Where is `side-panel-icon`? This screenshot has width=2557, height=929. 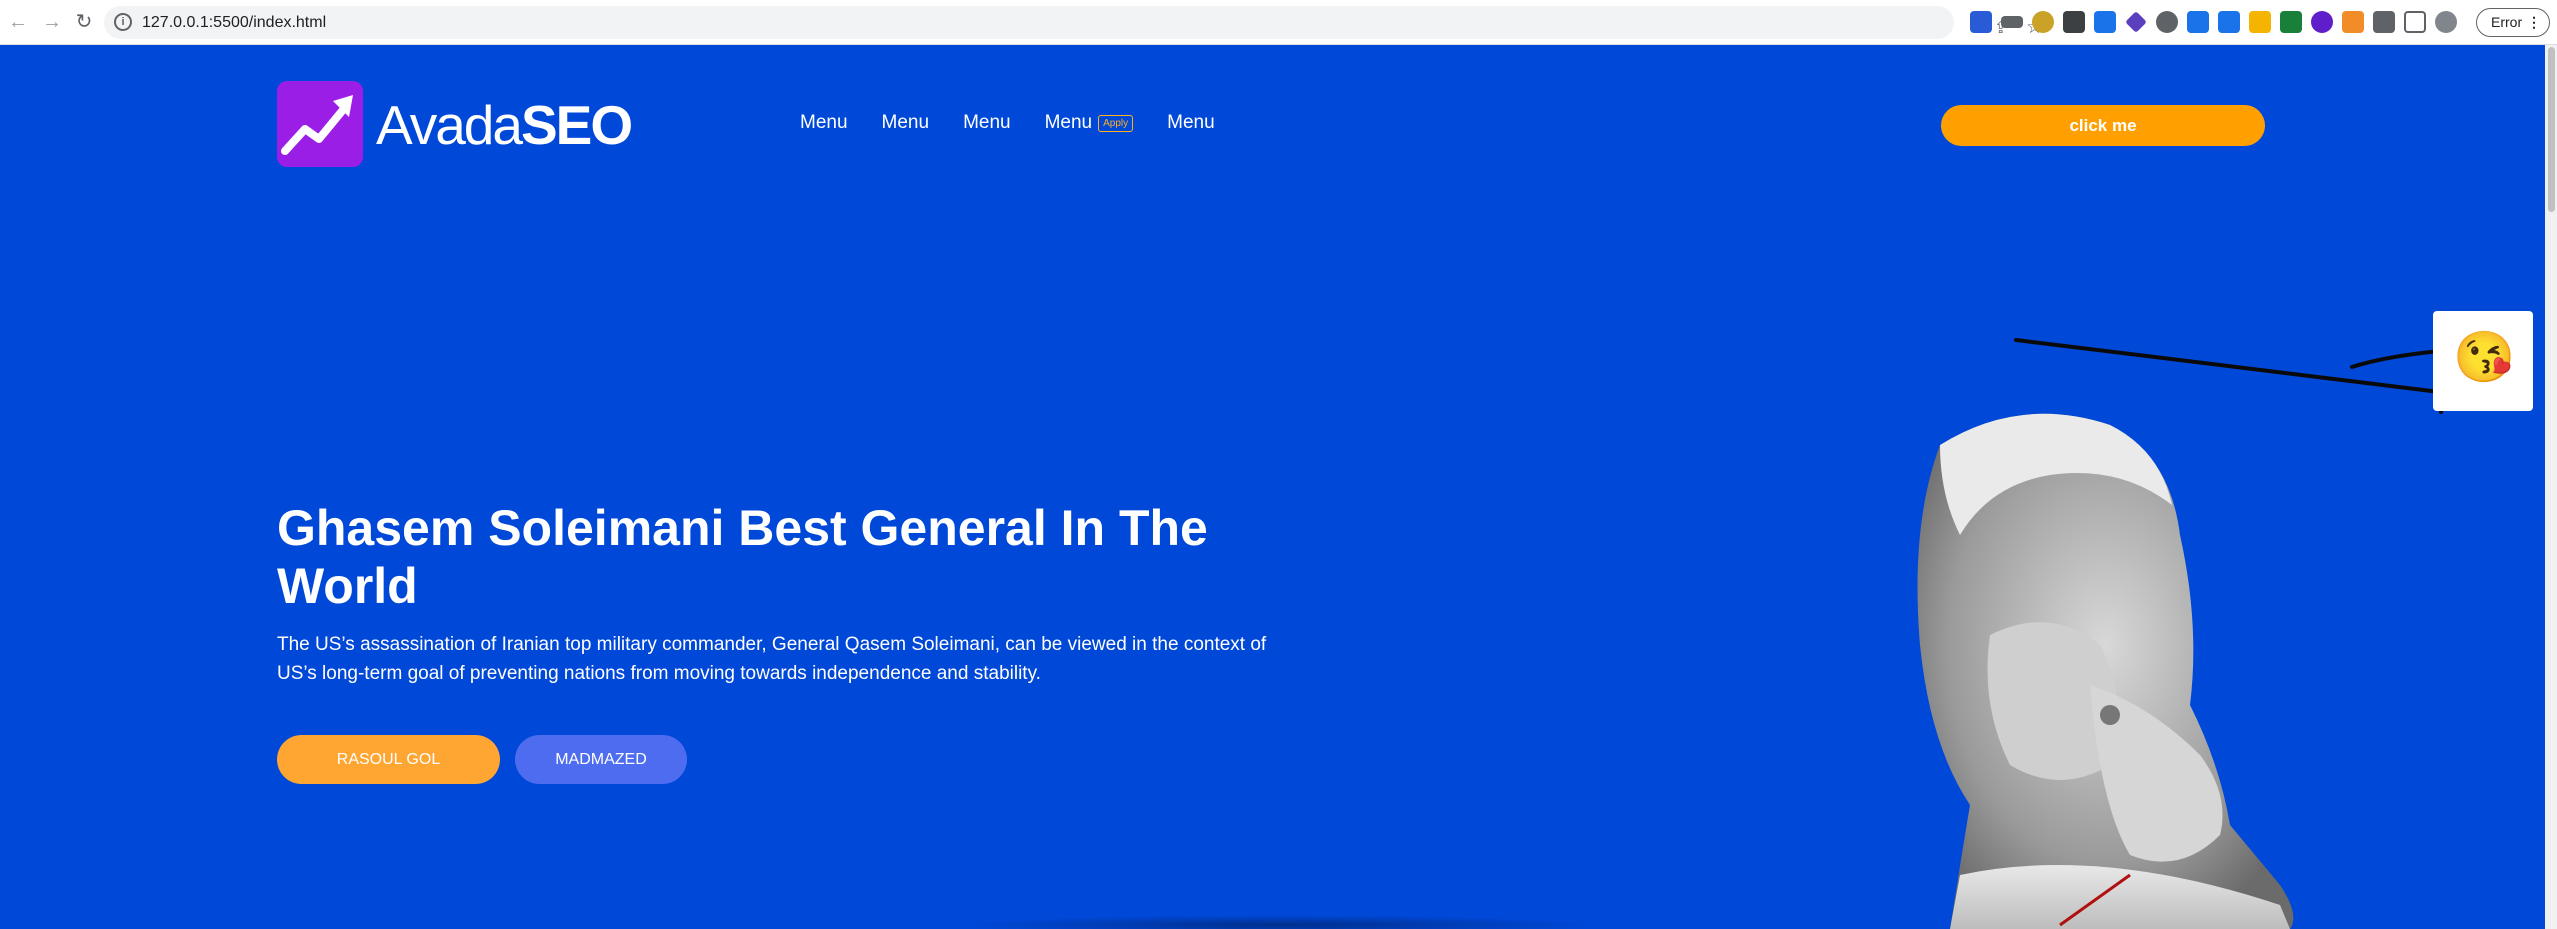 side-panel-icon is located at coordinates (2415, 22).